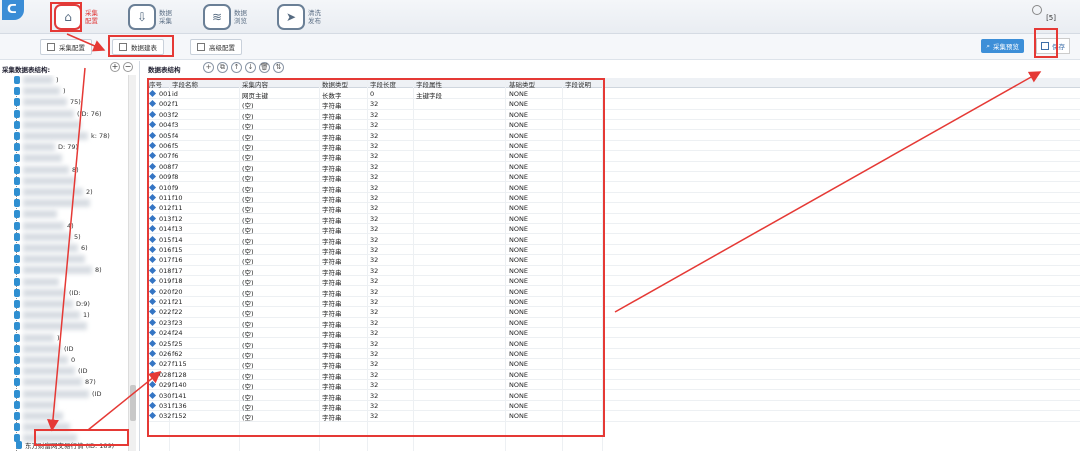 Image resolution: width=1080 pixels, height=451 pixels. I want to click on tree-item: 0, so click(44, 360).